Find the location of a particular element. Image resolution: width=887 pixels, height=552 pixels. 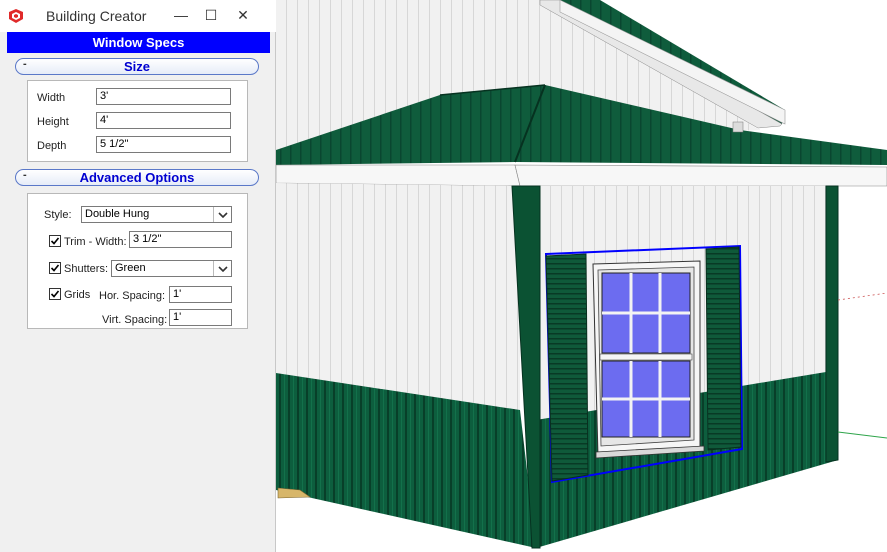

window-specs-header: Window Specs is located at coordinates (138, 42).